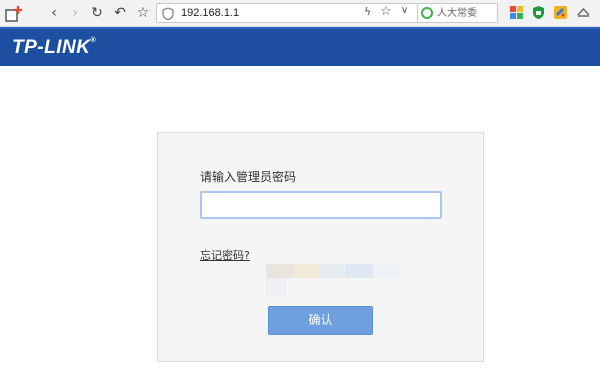  Describe the element at coordinates (143, 13) in the screenshot. I see `star-icon: ☆` at that location.